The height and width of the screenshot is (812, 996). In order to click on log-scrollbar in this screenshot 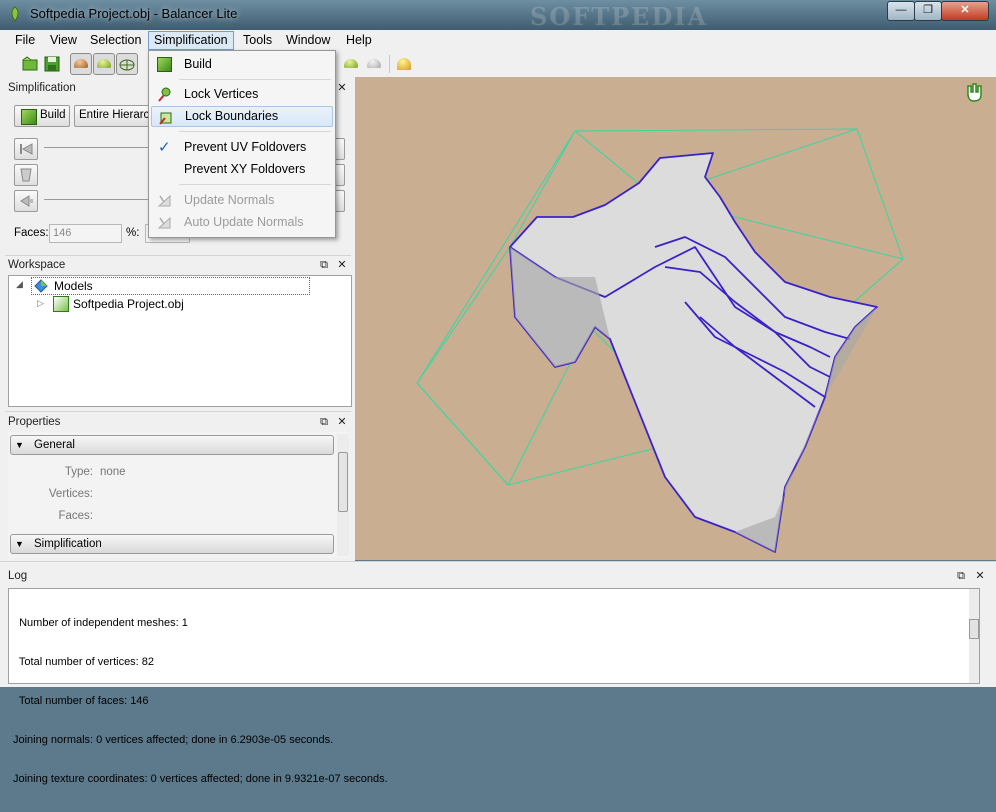, I will do `click(974, 636)`.